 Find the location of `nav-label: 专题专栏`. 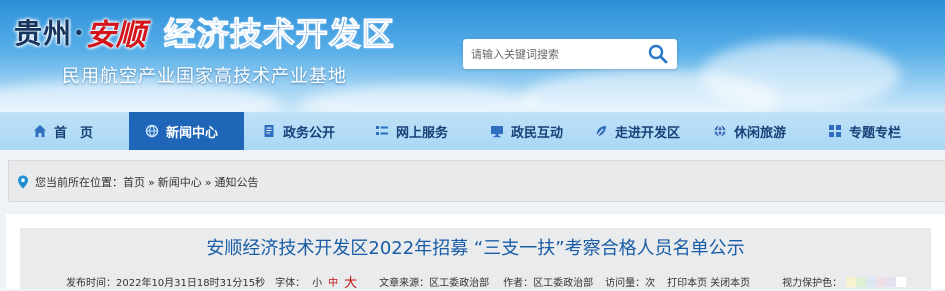

nav-label: 专题专栏 is located at coordinates (875, 133).